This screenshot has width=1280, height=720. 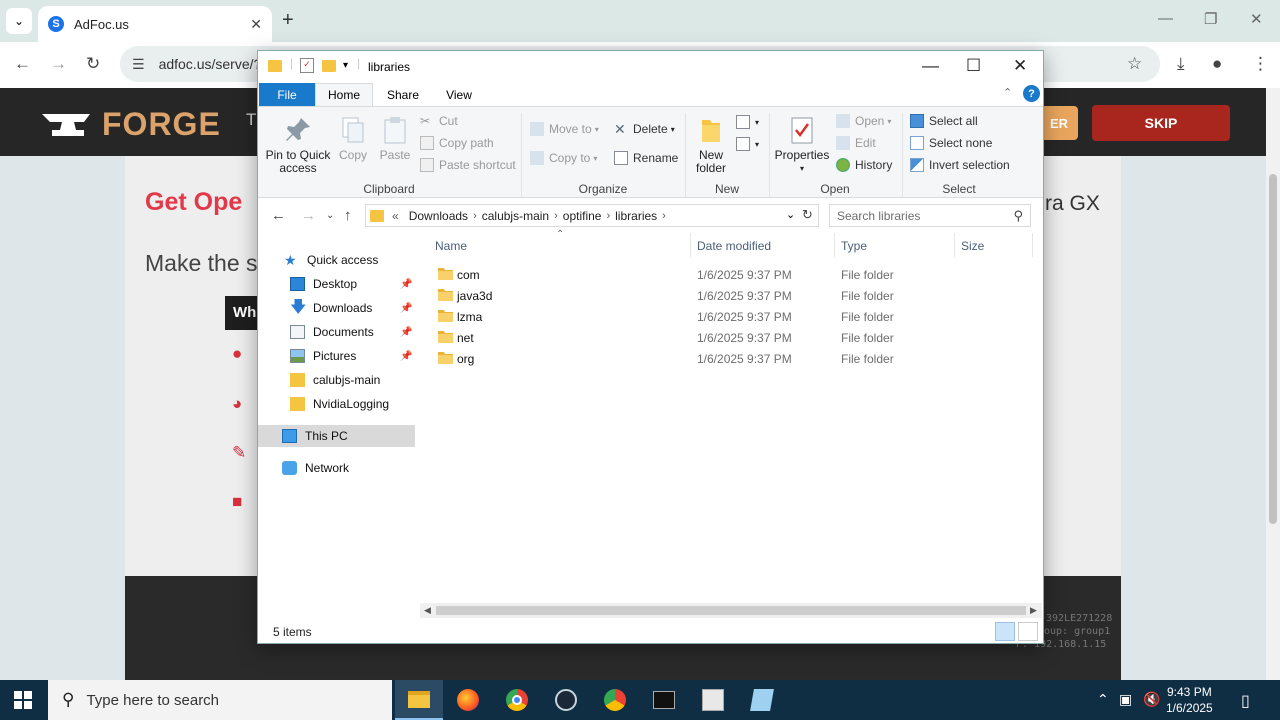 What do you see at coordinates (1031, 93) in the screenshot?
I see `help-icon: ?` at bounding box center [1031, 93].